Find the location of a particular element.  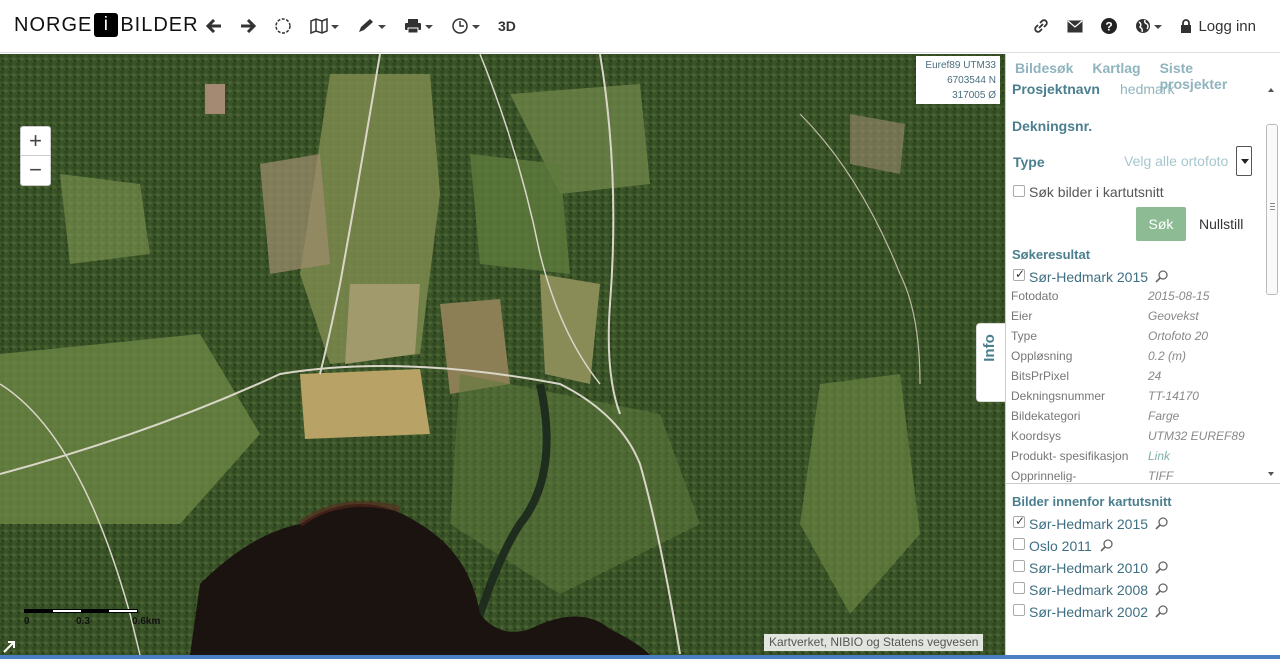

in-view-item: Sør-Hedmark 2010 is located at coordinates (1088, 568).